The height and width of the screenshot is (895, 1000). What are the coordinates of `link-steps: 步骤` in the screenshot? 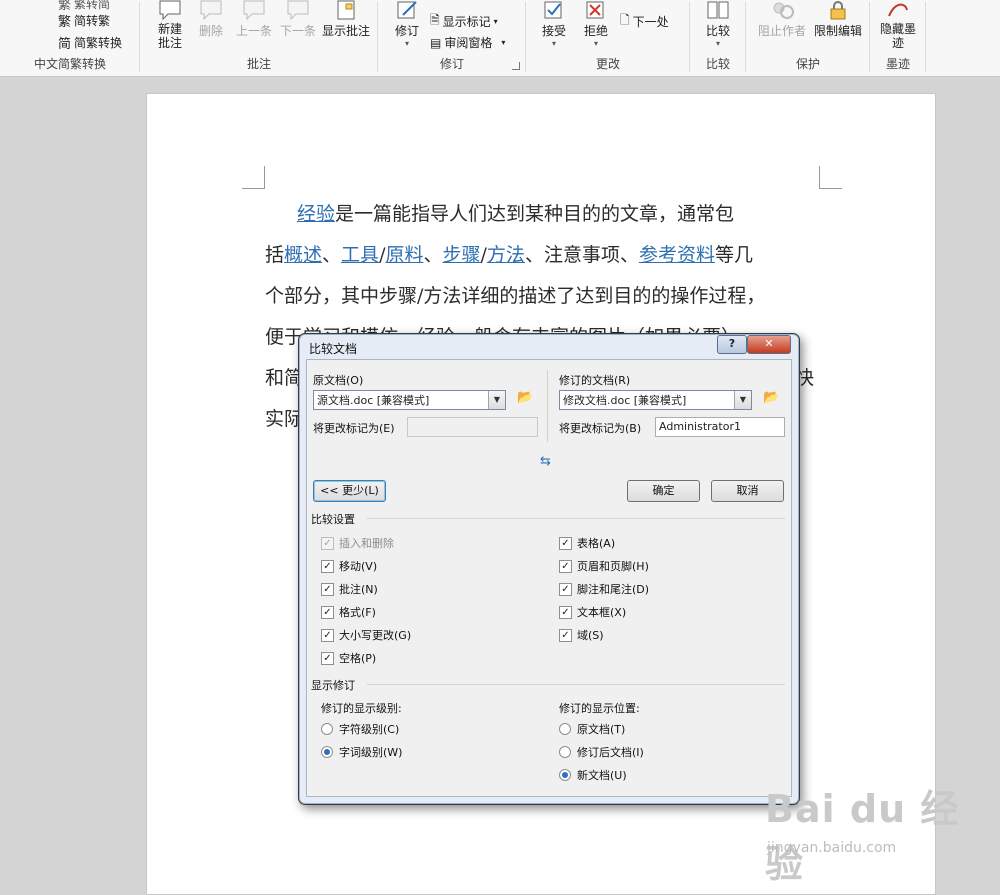 It's located at (462, 255).